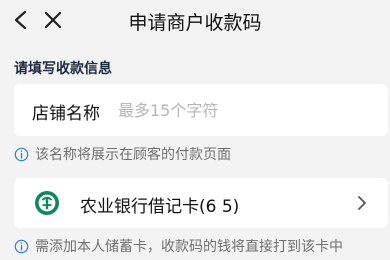 Image resolution: width=390 pixels, height=260 pixels. I want to click on shop-name-label: 店铺名称, so click(66, 114).